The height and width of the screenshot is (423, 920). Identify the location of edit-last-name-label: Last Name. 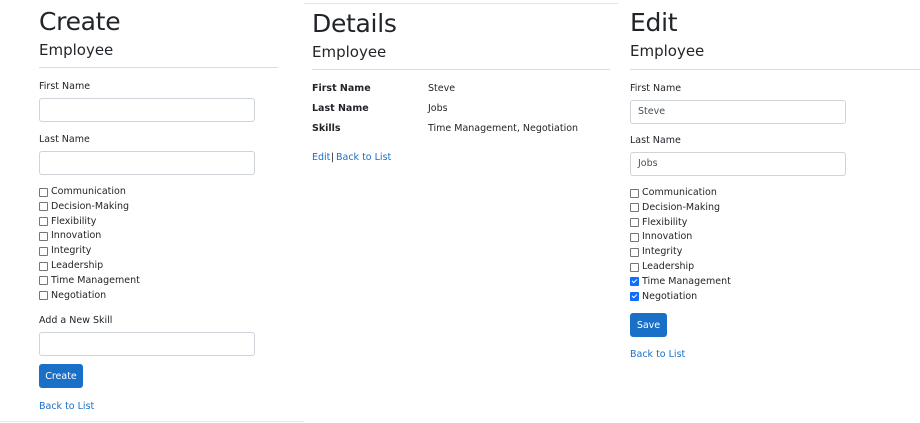
(655, 140).